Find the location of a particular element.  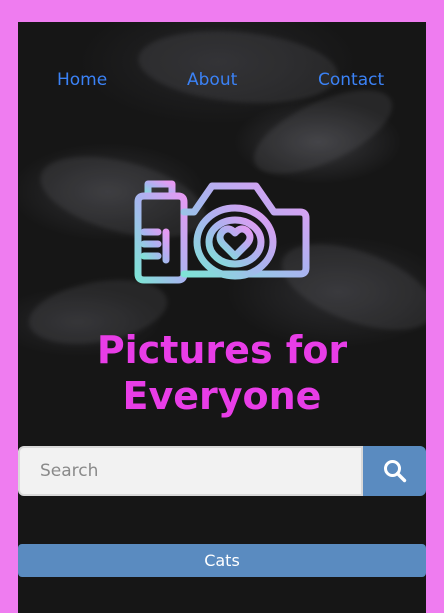

nav-link-about: About is located at coordinates (212, 80).